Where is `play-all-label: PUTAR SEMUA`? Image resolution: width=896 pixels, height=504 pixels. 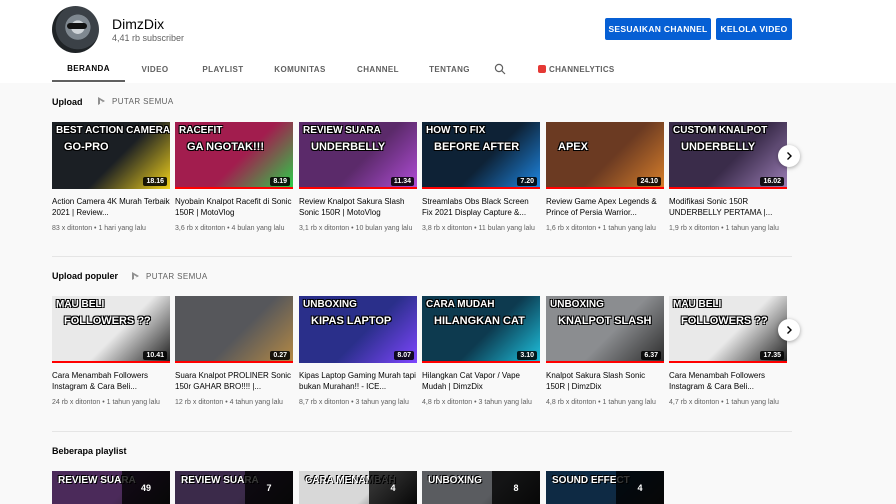 play-all-label: PUTAR SEMUA is located at coordinates (177, 276).